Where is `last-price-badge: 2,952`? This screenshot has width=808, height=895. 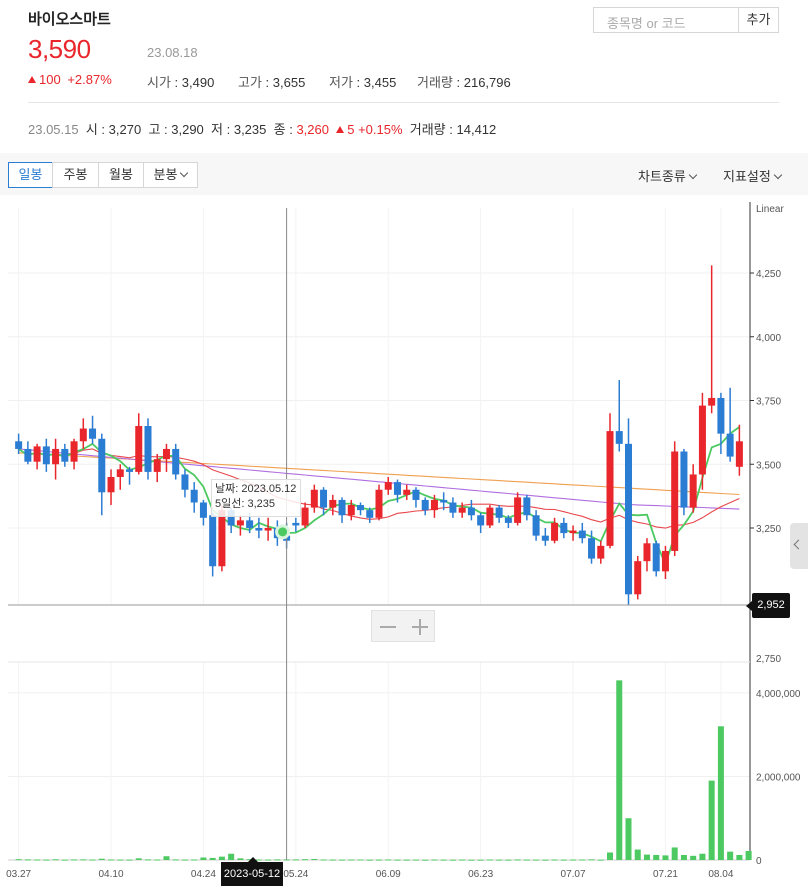
last-price-badge: 2,952 is located at coordinates (771, 605).